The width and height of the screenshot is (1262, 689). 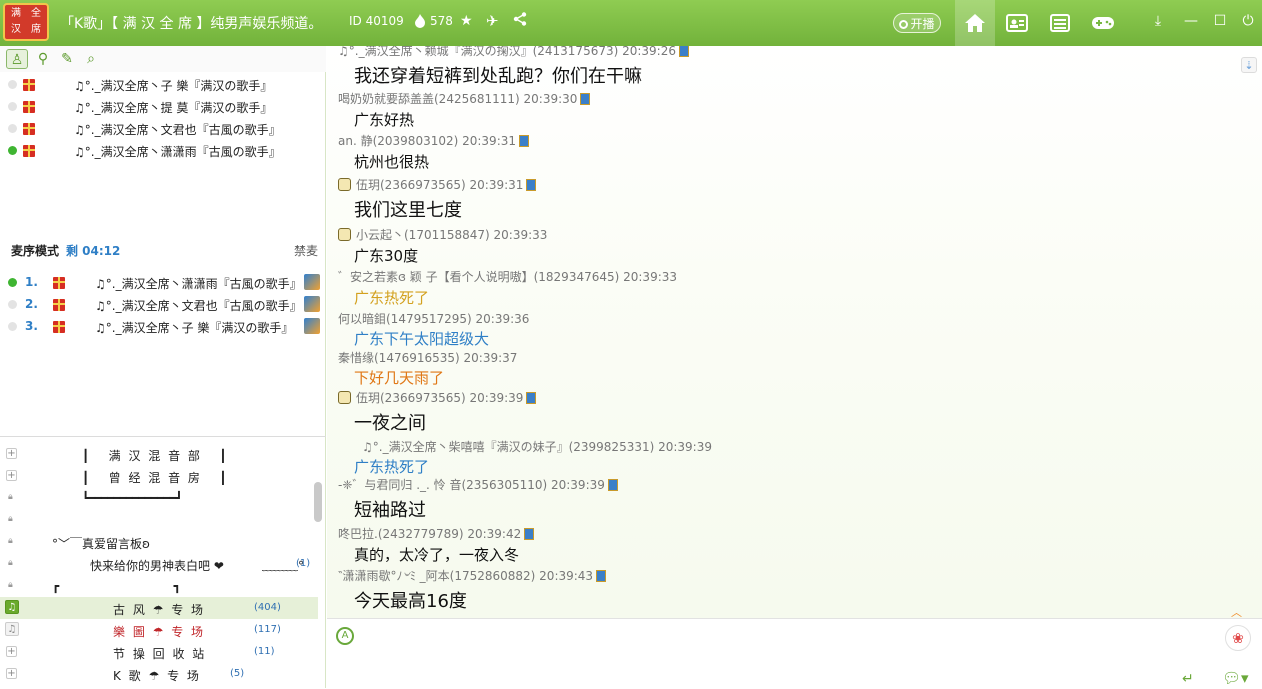 I want to click on user-name: ♫°._满汉全席丶潇潇雨『古風の歌手』, so click(x=177, y=152).